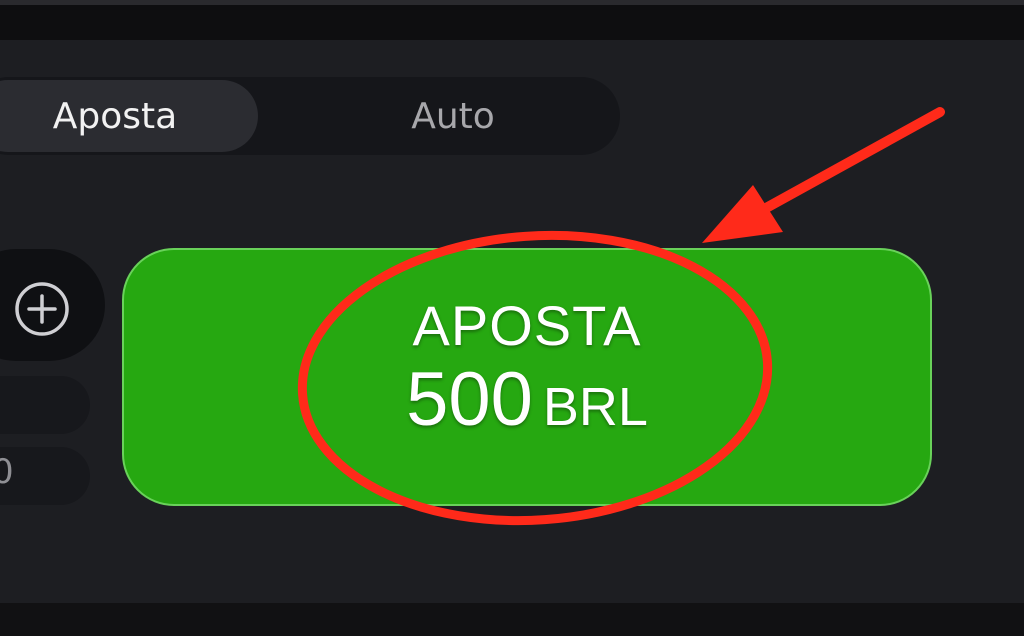 The height and width of the screenshot is (636, 1024). I want to click on tab-bet-label: Aposta, so click(115, 116).